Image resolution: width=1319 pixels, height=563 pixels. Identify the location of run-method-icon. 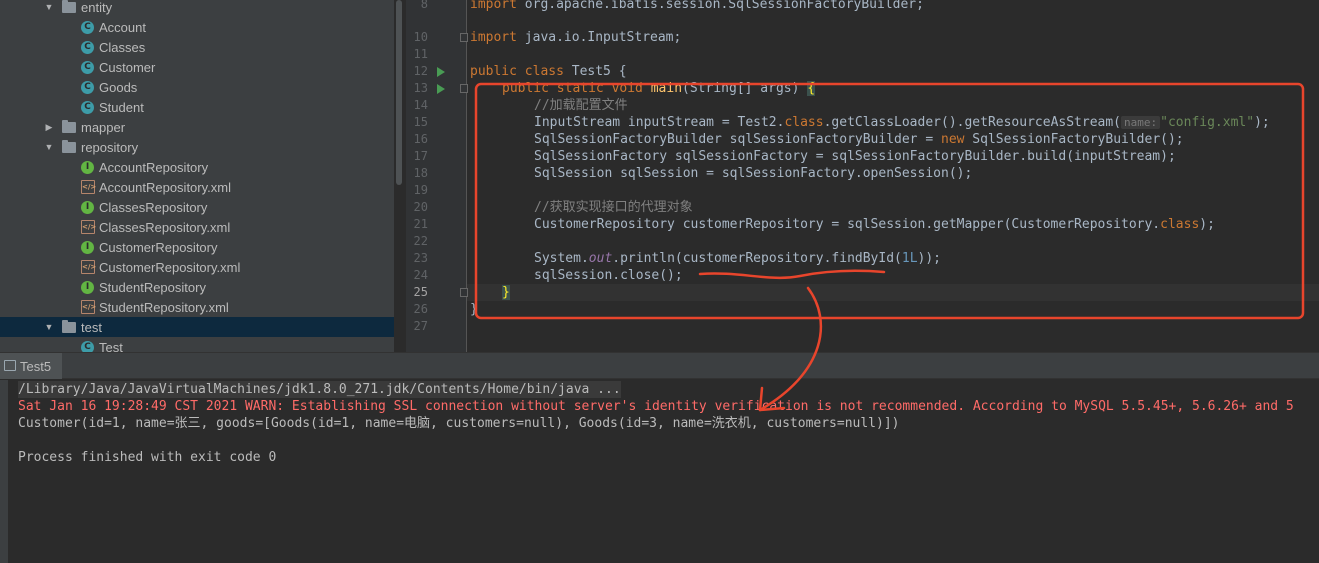
(441, 89).